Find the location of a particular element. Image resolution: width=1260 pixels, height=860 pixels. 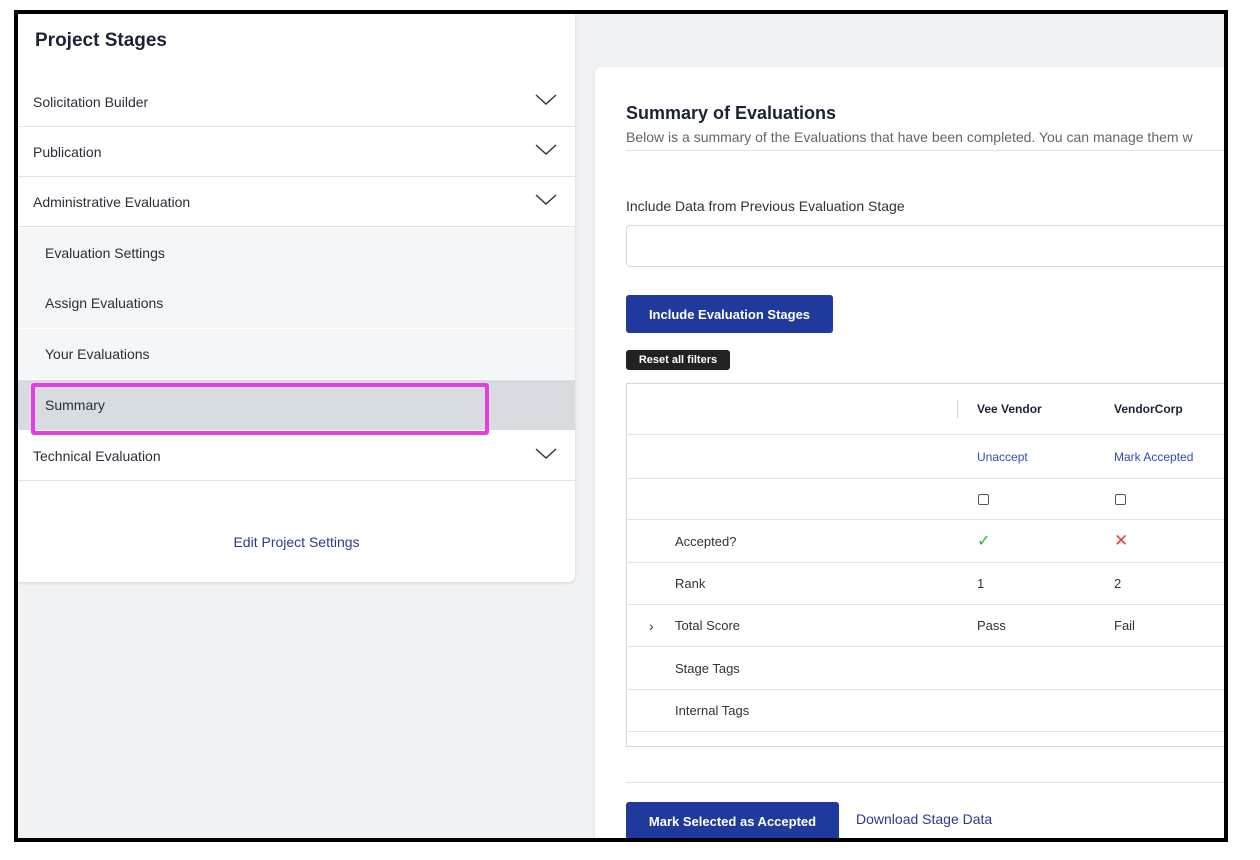

row-label: Accepted? is located at coordinates (706, 541).